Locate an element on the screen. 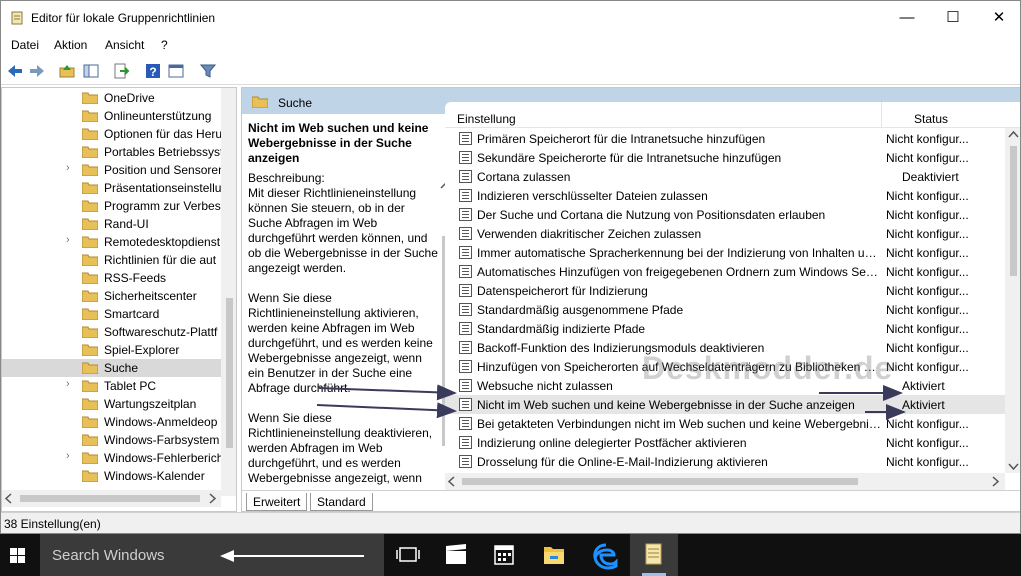 The height and width of the screenshot is (576, 1021). tree-item: Windows-Anmeldeop is located at coordinates (112, 422).